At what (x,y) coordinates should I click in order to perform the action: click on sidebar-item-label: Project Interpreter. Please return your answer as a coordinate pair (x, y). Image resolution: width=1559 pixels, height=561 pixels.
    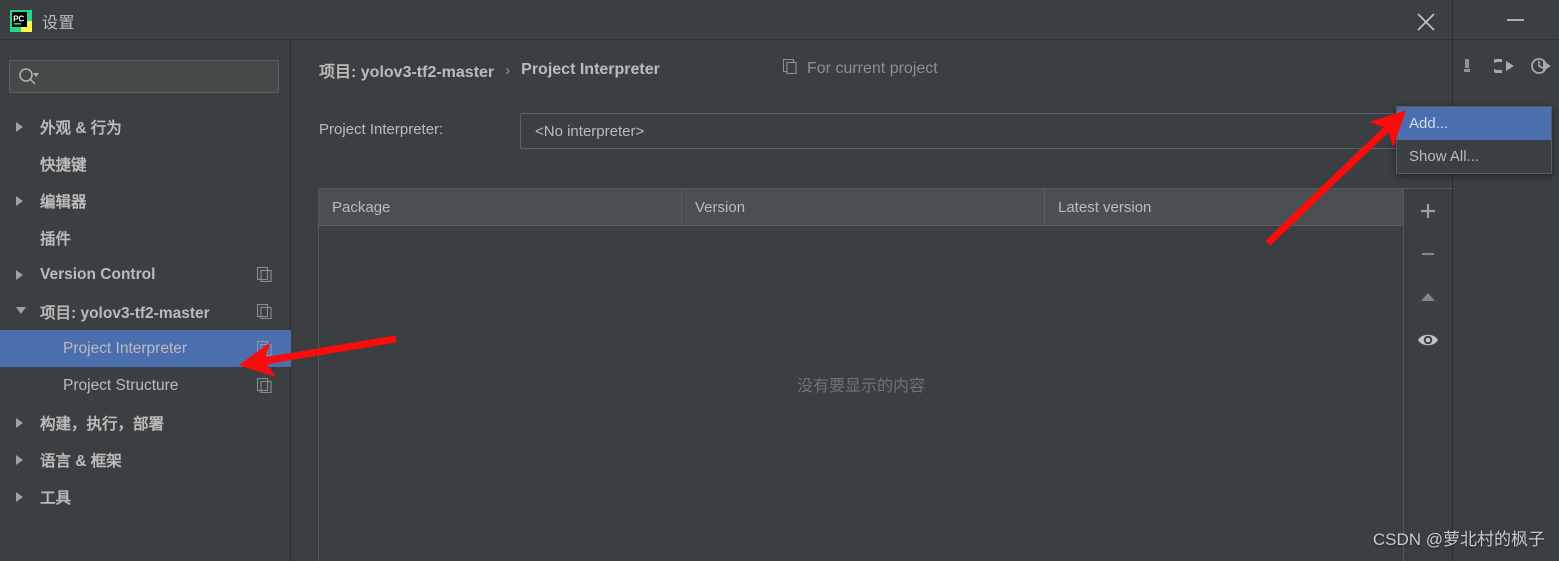
    Looking at the image, I should click on (125, 348).